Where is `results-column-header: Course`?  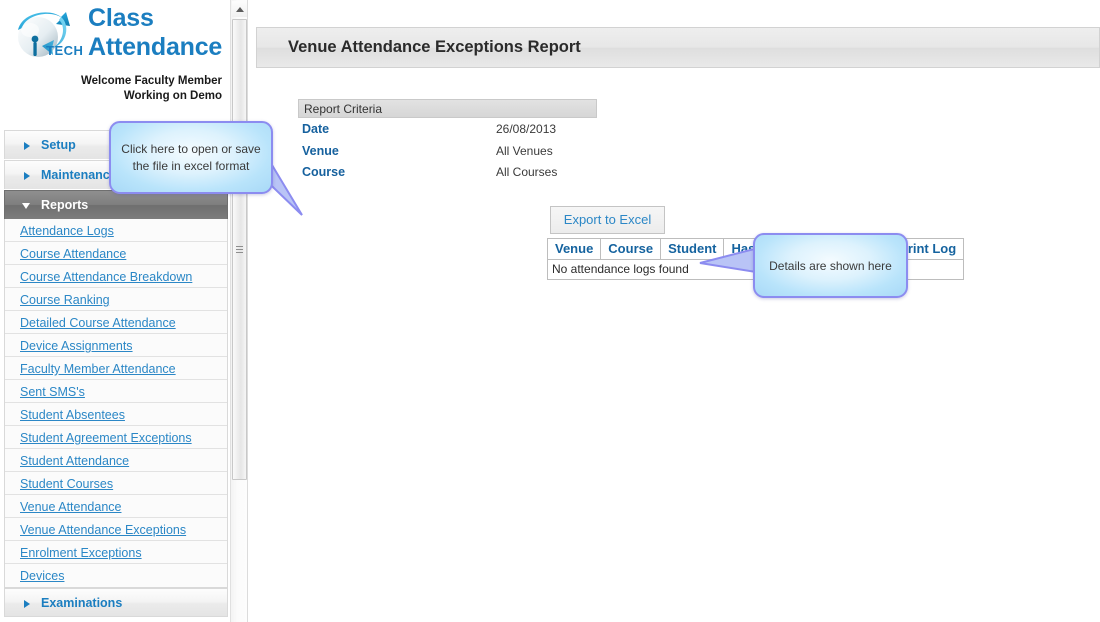 results-column-header: Course is located at coordinates (631, 249).